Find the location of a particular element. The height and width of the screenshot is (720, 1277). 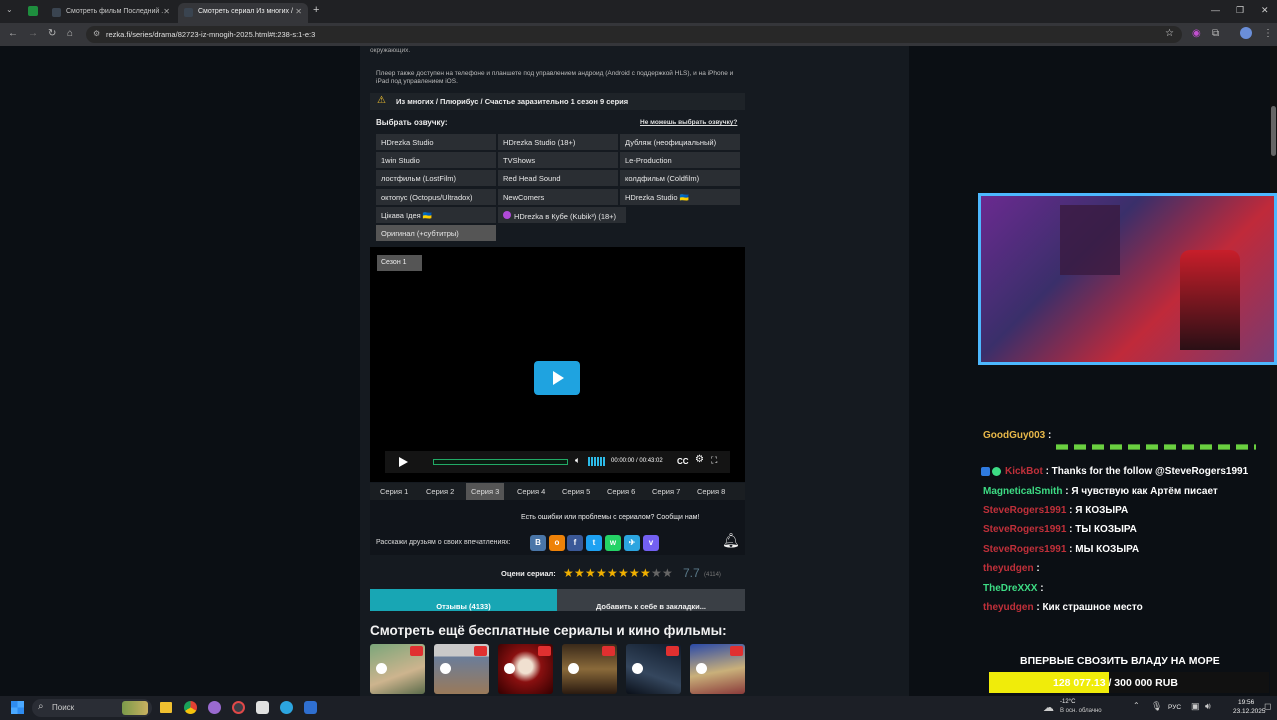

clock-time: 19:56 is located at coordinates (1246, 702).